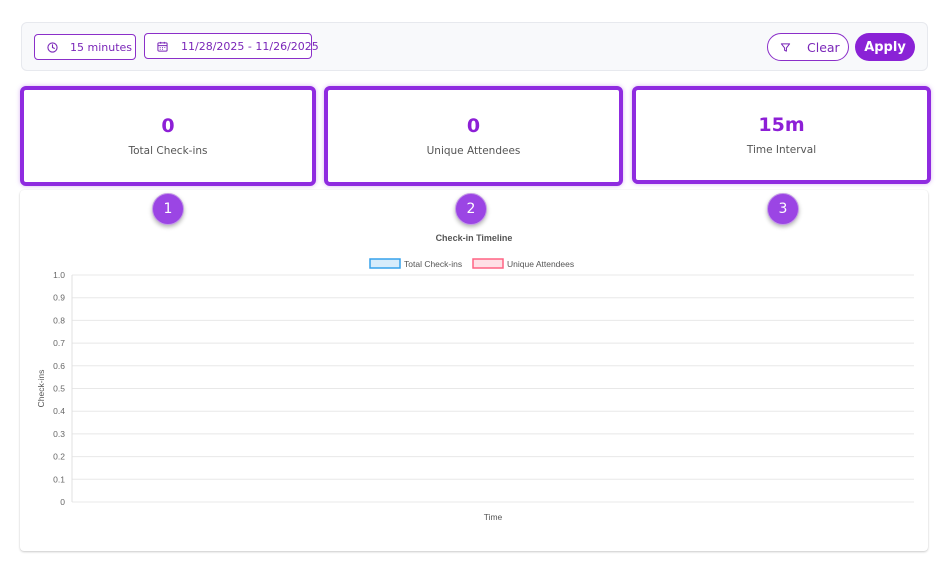 Image resolution: width=951 pixels, height=567 pixels. I want to click on apply-button: Apply, so click(885, 47).